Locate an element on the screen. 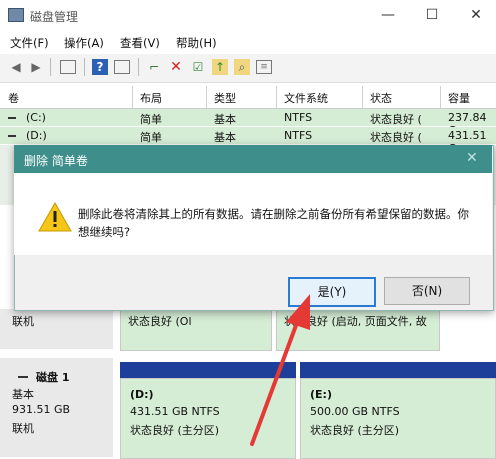  minimize-button: — is located at coordinates (388, 15).